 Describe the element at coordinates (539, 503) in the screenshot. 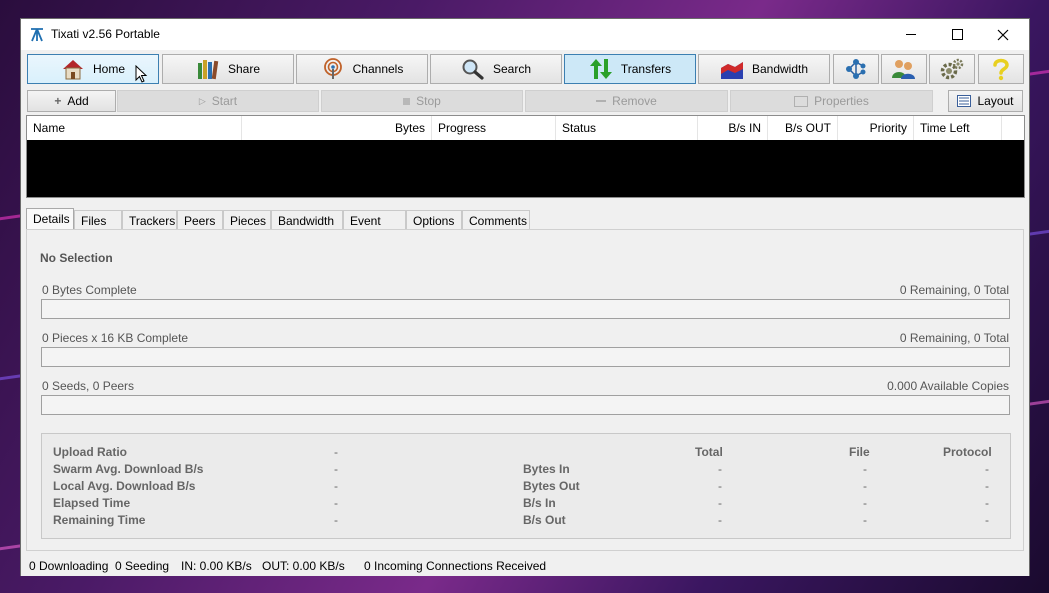

I see `stat-label-bs-in: B/s In` at that location.